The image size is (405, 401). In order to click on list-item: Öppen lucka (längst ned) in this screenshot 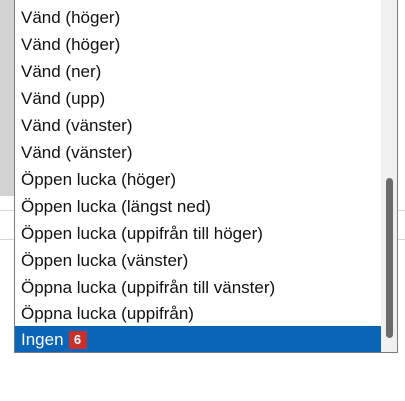, I will do `click(198, 206)`.